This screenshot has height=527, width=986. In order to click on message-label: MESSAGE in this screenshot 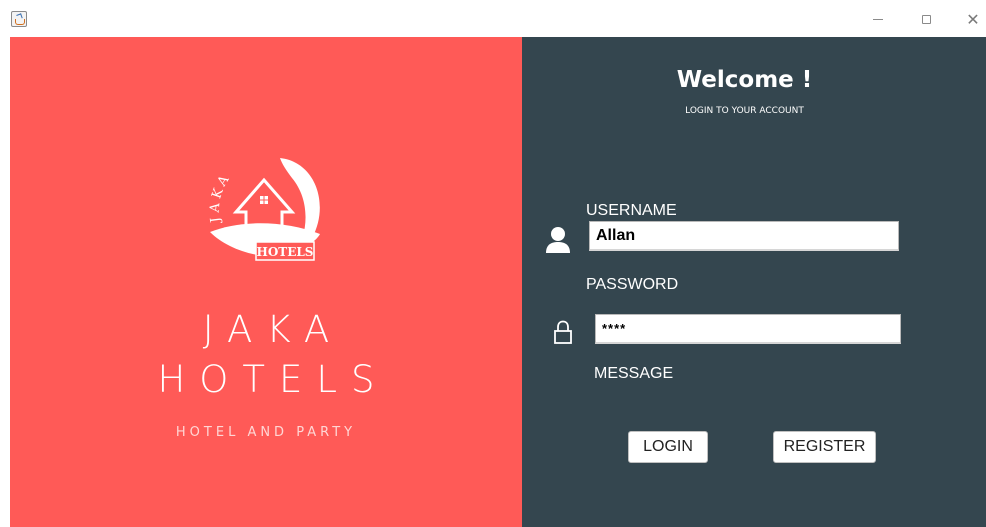, I will do `click(634, 373)`.